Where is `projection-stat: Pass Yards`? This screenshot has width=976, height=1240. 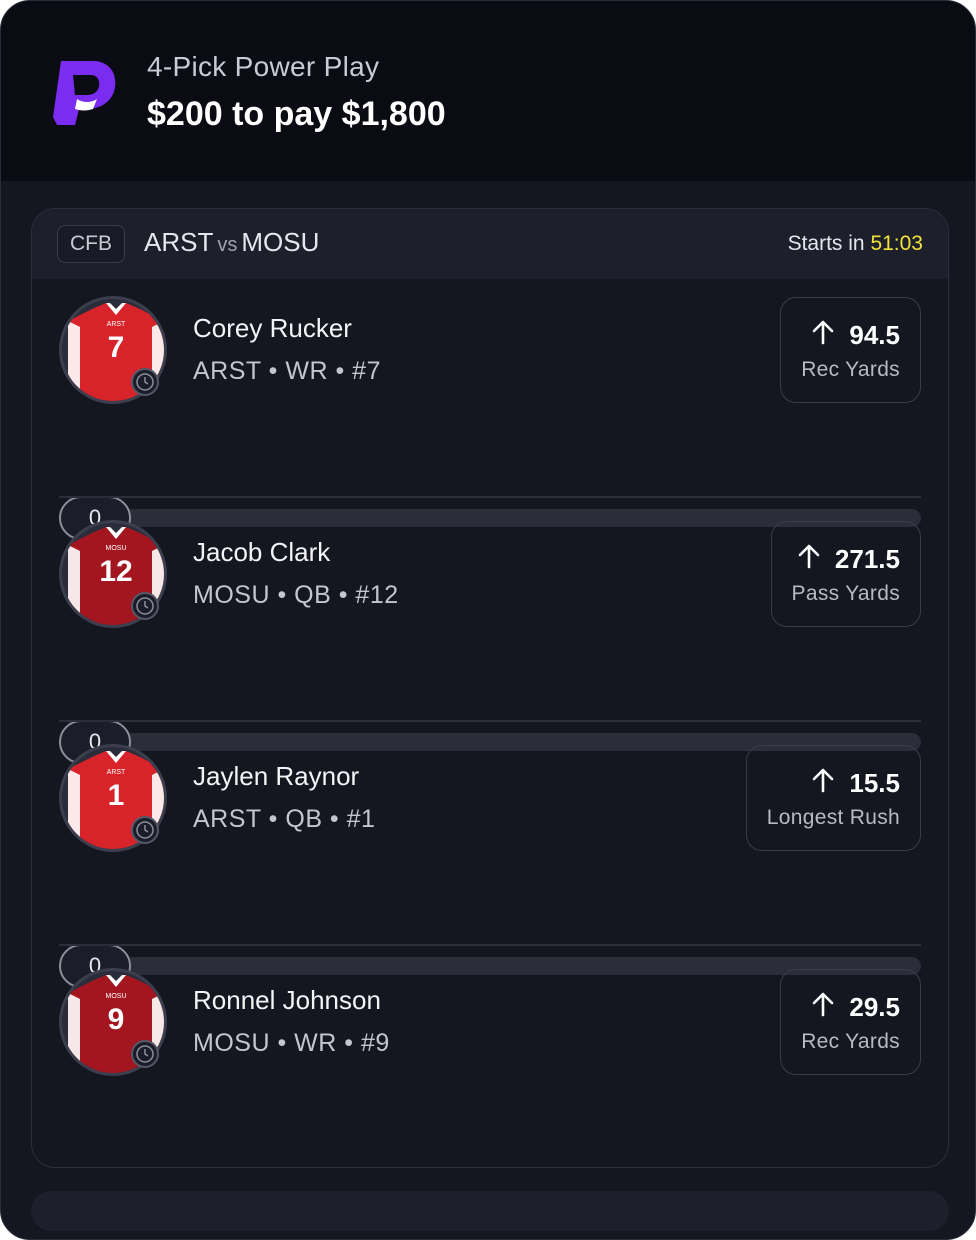 projection-stat: Pass Yards is located at coordinates (845, 593).